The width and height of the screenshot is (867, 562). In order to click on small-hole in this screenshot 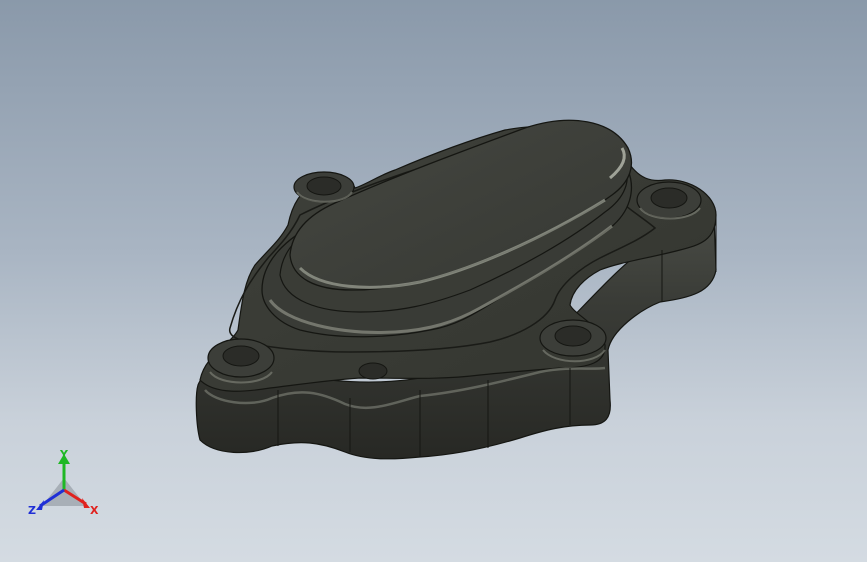, I will do `click(373, 371)`.